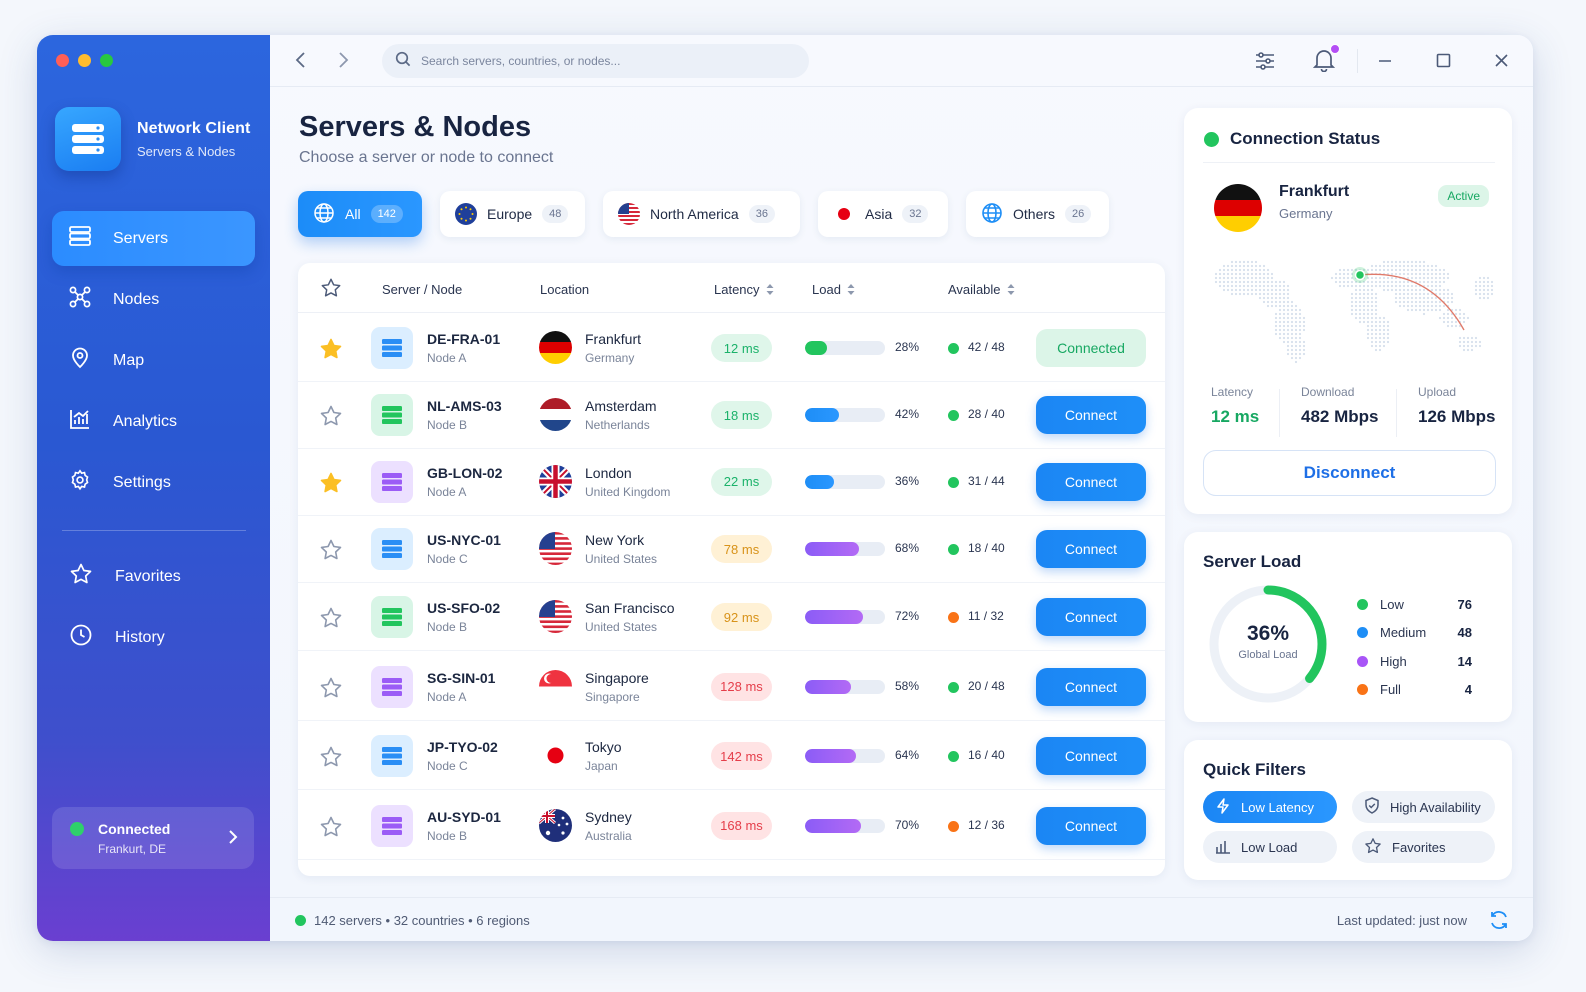  I want to click on minimize-window-button, so click(84, 60).